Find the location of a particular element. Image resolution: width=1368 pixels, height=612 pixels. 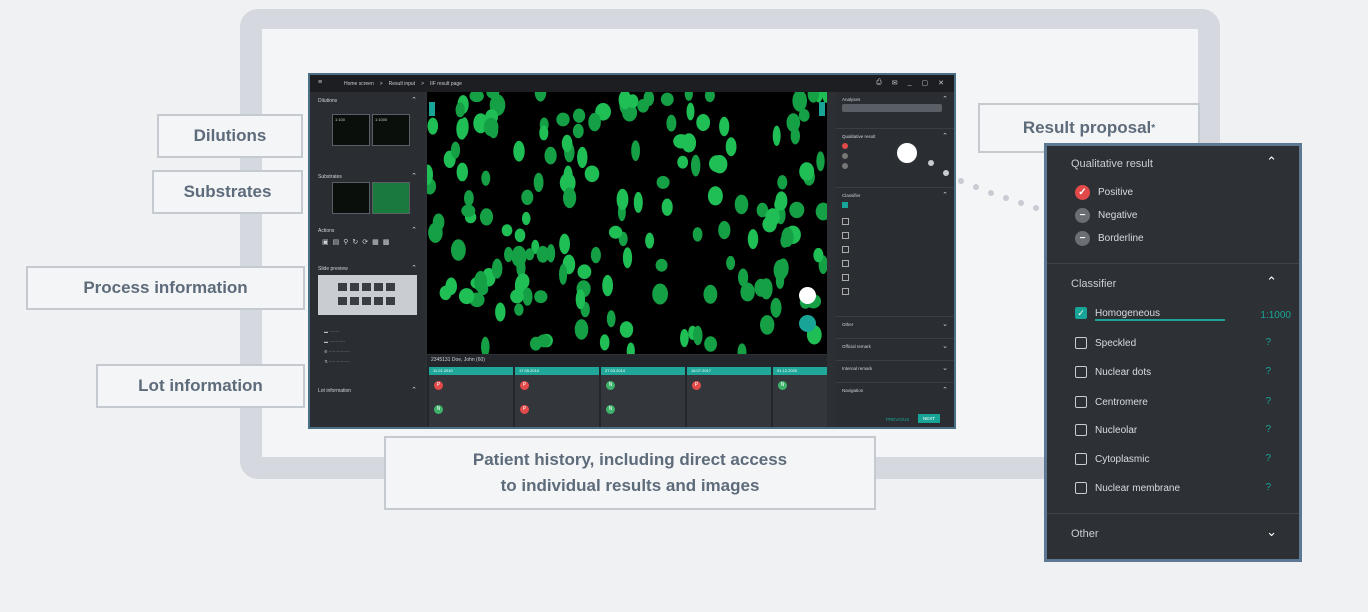

other-section: Other ⌄ is located at coordinates (895, 328).